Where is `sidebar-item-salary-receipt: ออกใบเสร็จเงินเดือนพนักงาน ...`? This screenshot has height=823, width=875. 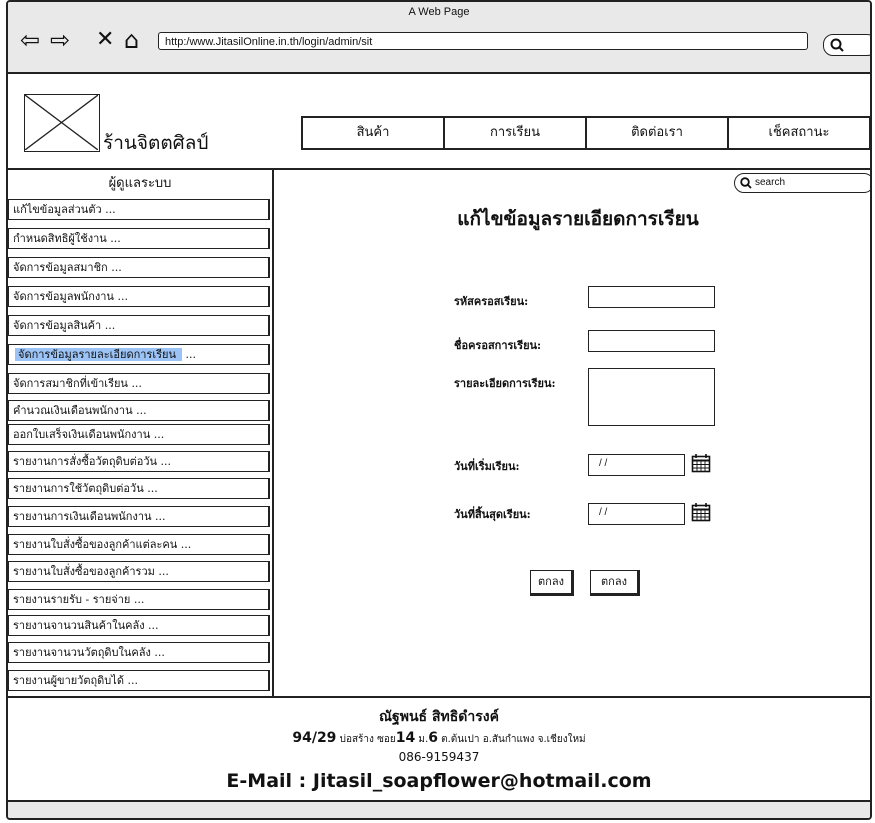
sidebar-item-salary-receipt: ออกใบเสร็จเงินเดือนพนักงาน ... is located at coordinates (139, 434).